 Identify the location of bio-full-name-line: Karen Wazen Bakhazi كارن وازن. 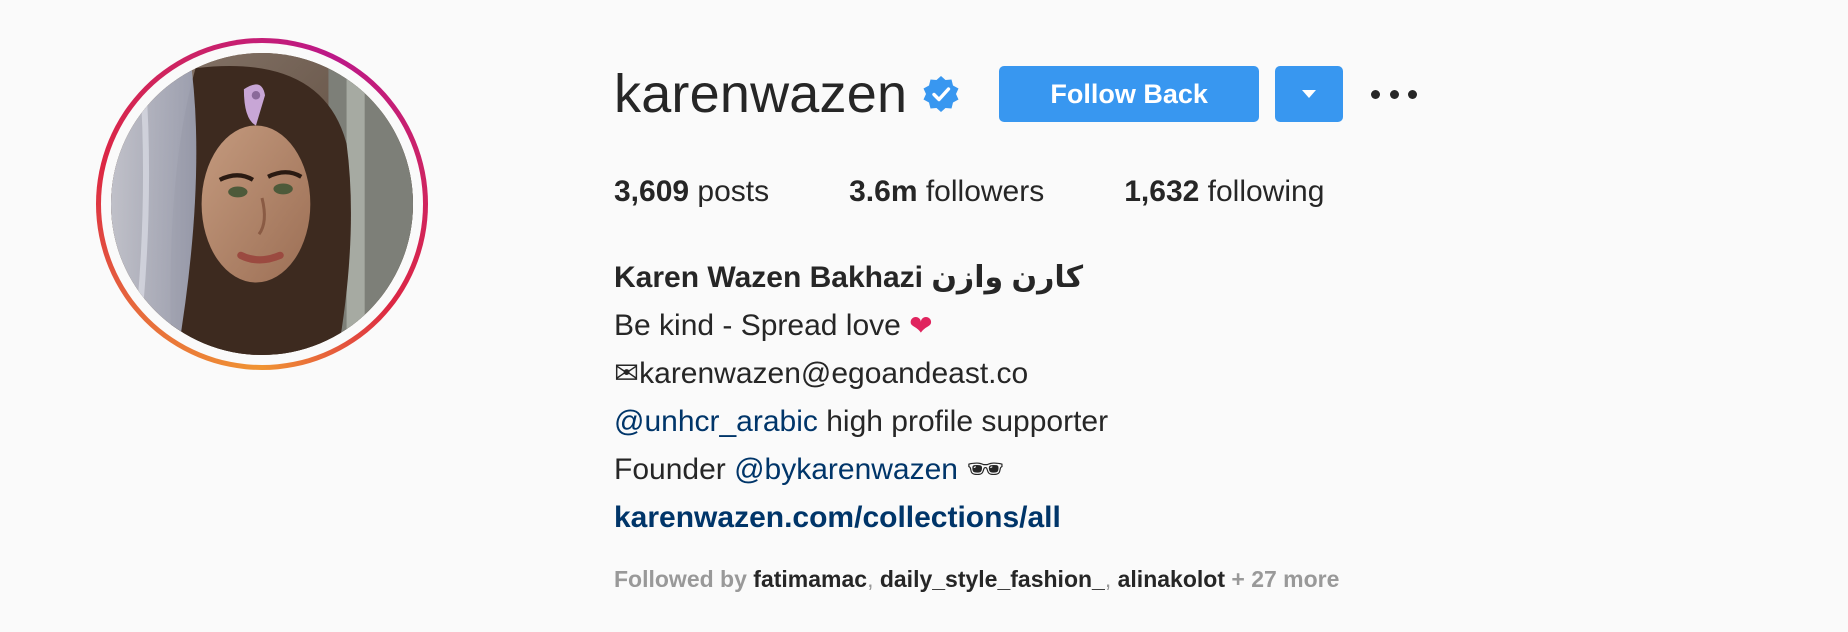
(1164, 278).